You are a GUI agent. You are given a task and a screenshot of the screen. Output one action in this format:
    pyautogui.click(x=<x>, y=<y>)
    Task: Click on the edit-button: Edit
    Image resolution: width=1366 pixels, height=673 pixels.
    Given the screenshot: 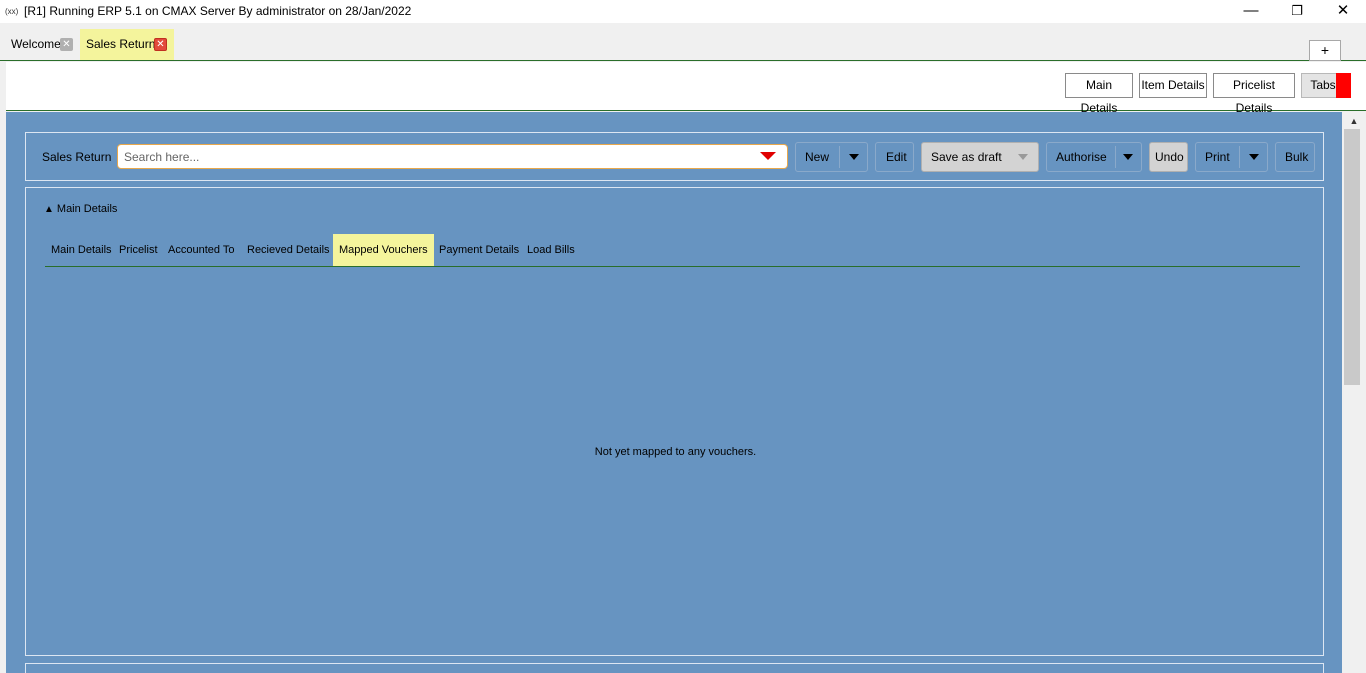 What is the action you would take?
    pyautogui.click(x=894, y=157)
    